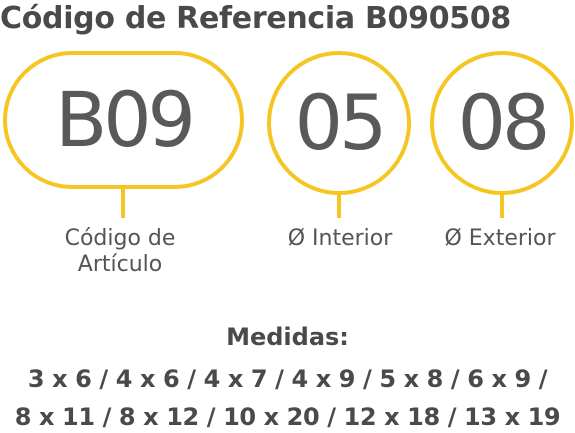  I want to click on connector-interior, so click(339, 206).